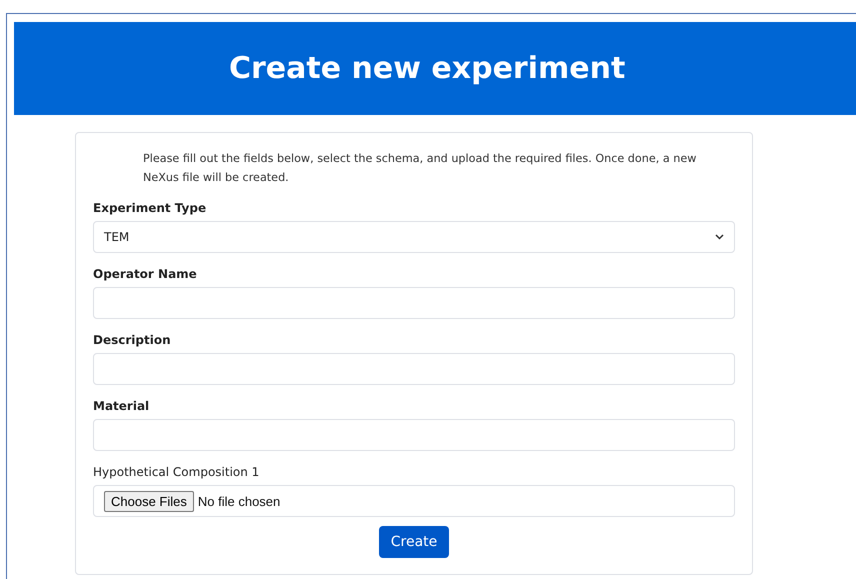 This screenshot has height=579, width=856. Describe the element at coordinates (176, 472) in the screenshot. I see `field-label: Hypothetical Composition 1` at that location.